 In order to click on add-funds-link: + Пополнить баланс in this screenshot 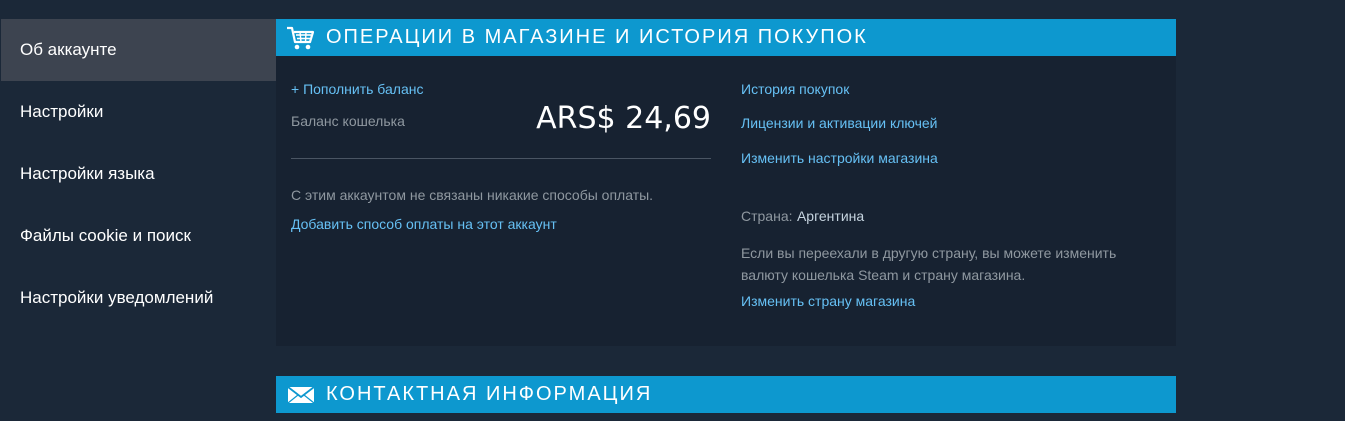, I will do `click(357, 89)`.